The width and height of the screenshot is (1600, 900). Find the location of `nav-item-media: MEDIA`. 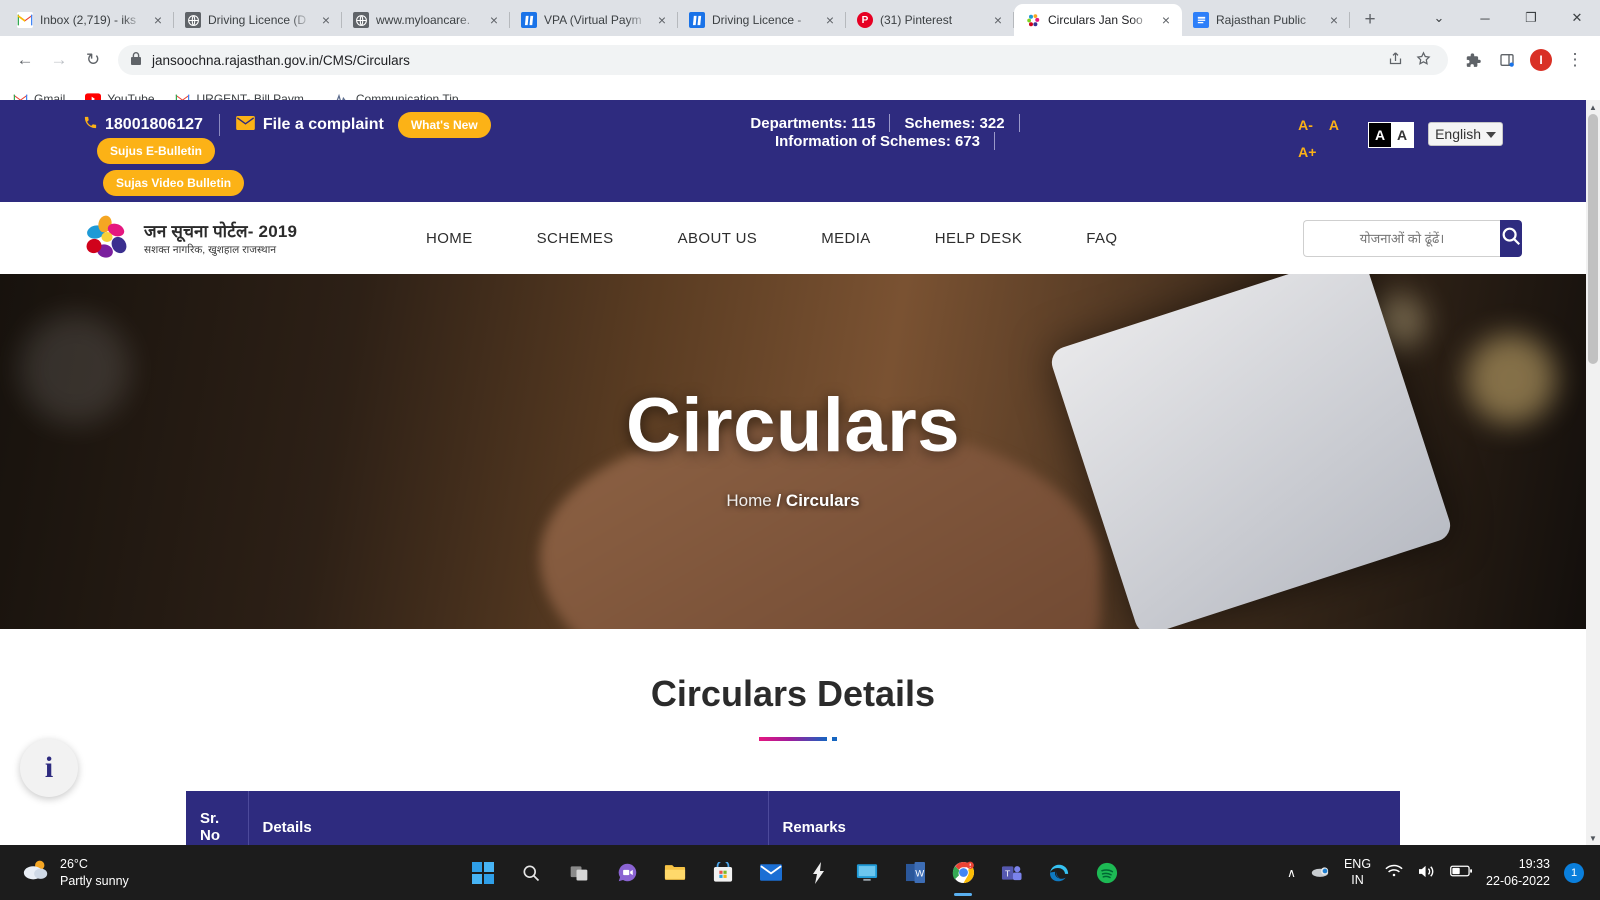

nav-item-media: MEDIA is located at coordinates (846, 238).